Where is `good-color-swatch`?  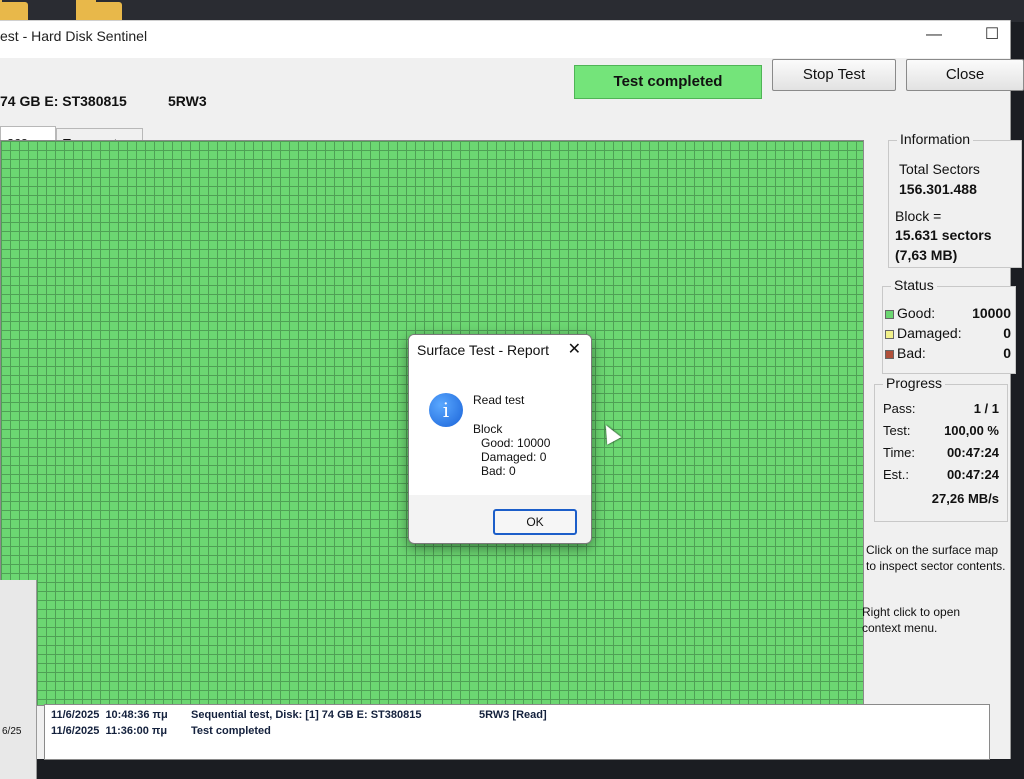
good-color-swatch is located at coordinates (889, 314).